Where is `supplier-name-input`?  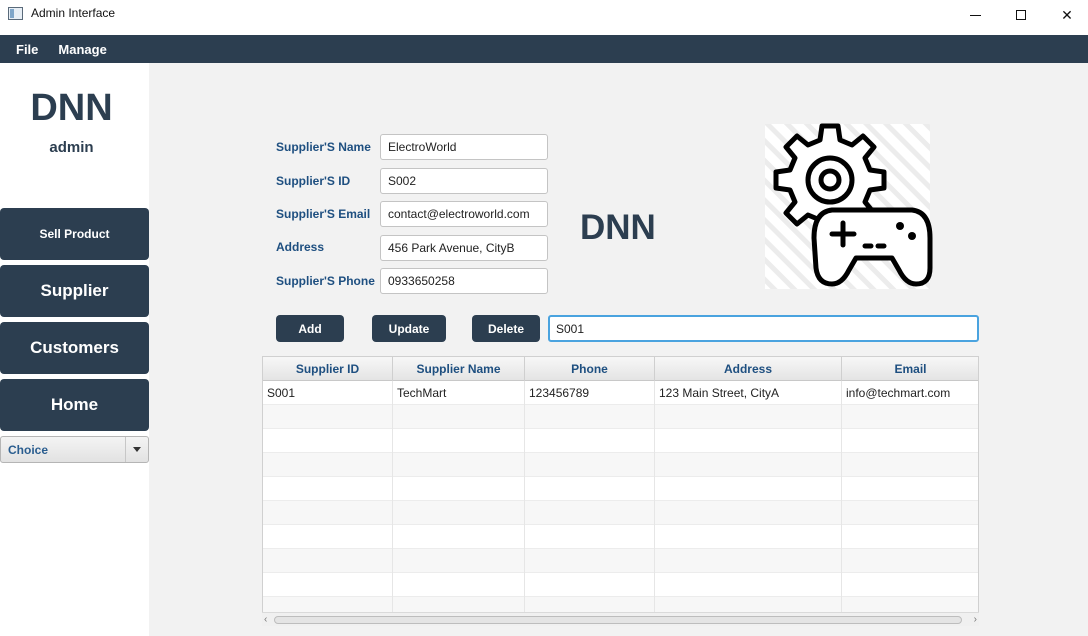
supplier-name-input is located at coordinates (464, 147).